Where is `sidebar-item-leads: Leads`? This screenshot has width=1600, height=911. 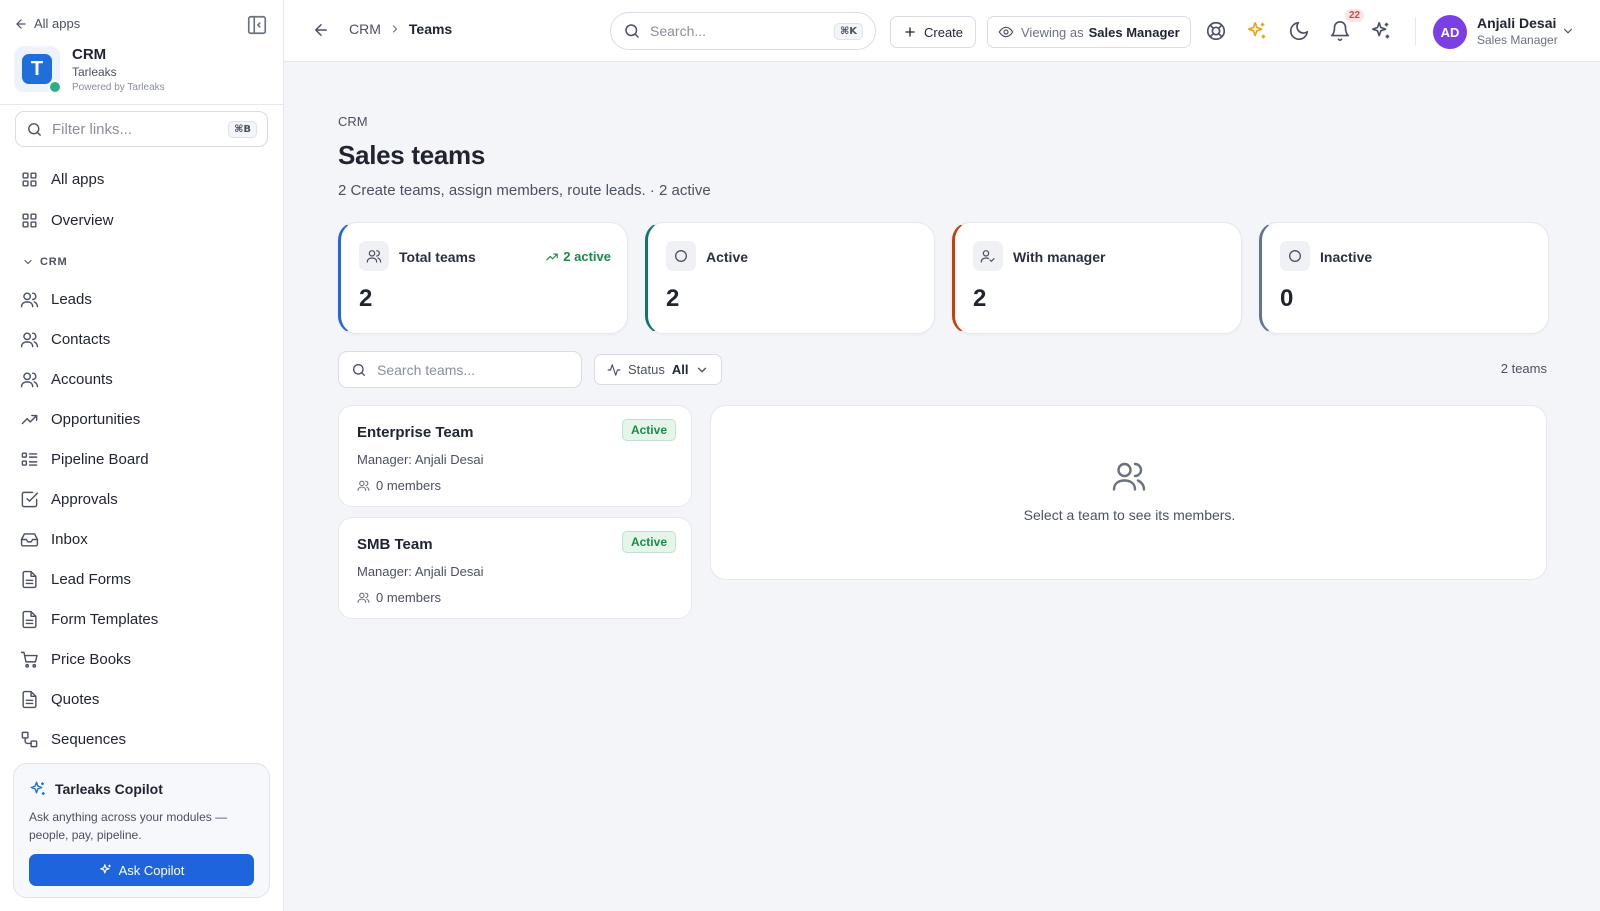
sidebar-item-leads: Leads is located at coordinates (56, 299).